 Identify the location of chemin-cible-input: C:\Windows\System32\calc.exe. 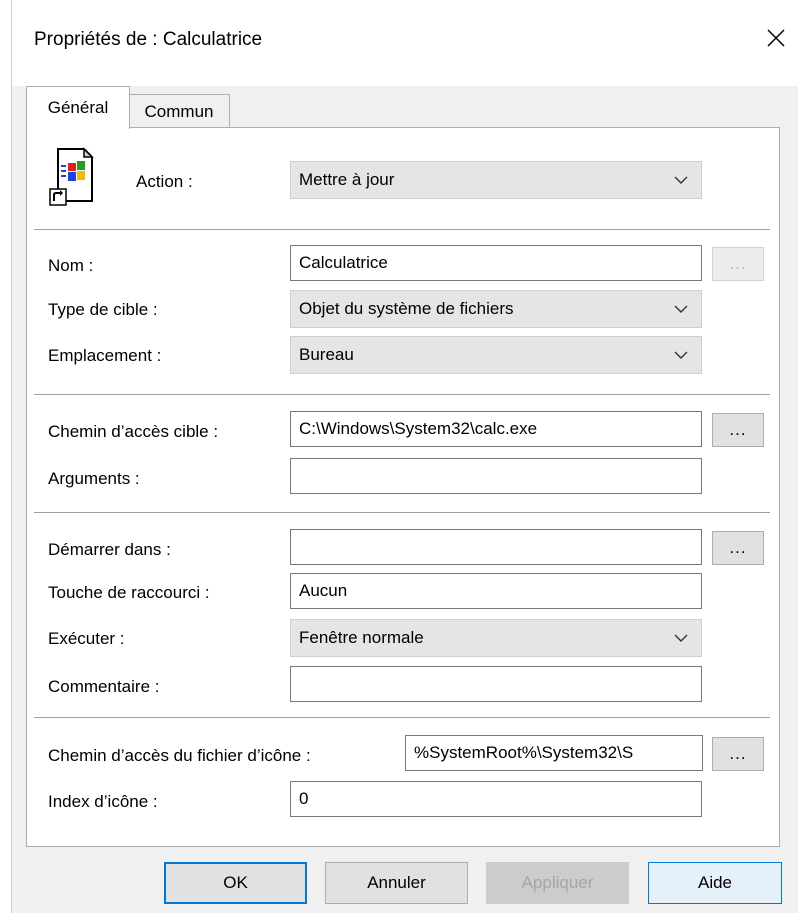
(496, 429).